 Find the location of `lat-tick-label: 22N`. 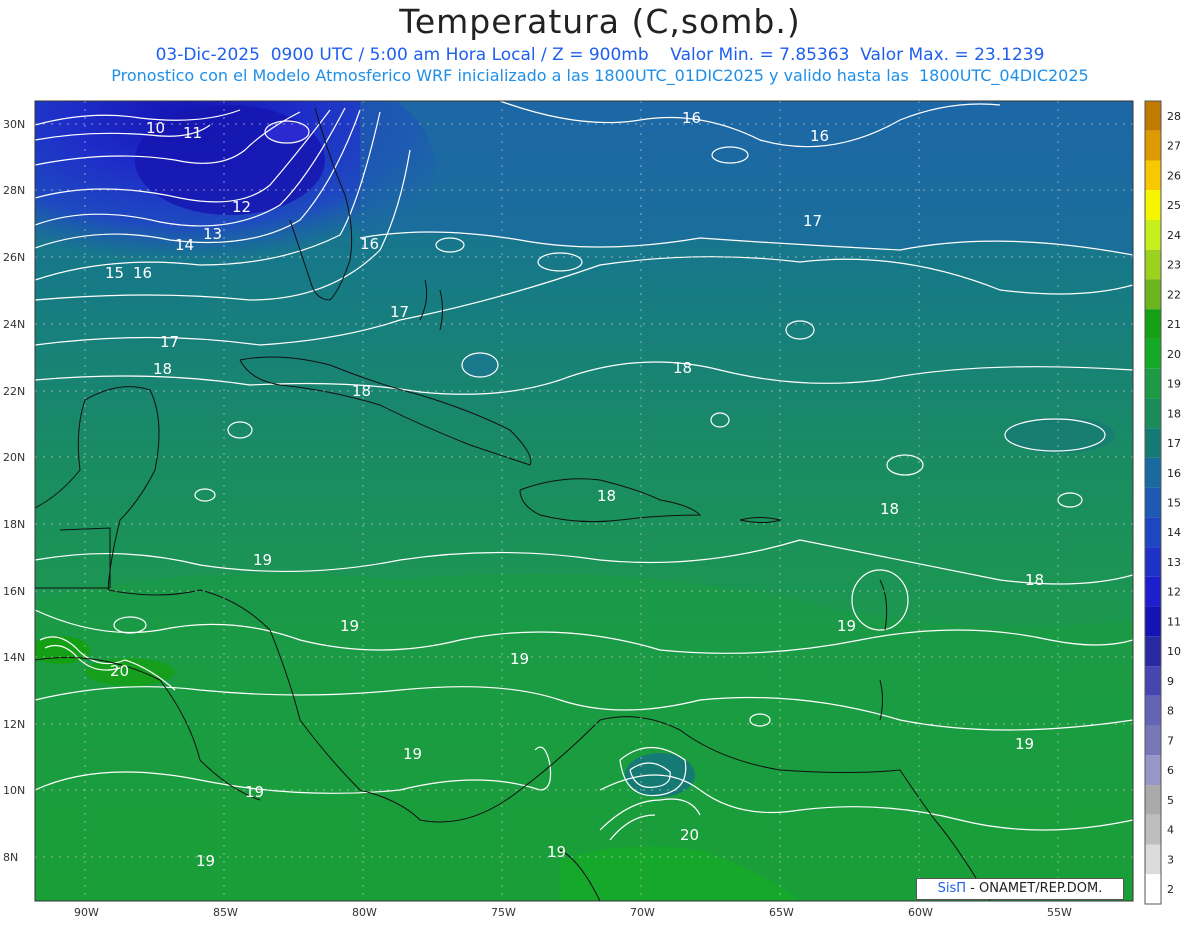

lat-tick-label: 22N is located at coordinates (14, 391).